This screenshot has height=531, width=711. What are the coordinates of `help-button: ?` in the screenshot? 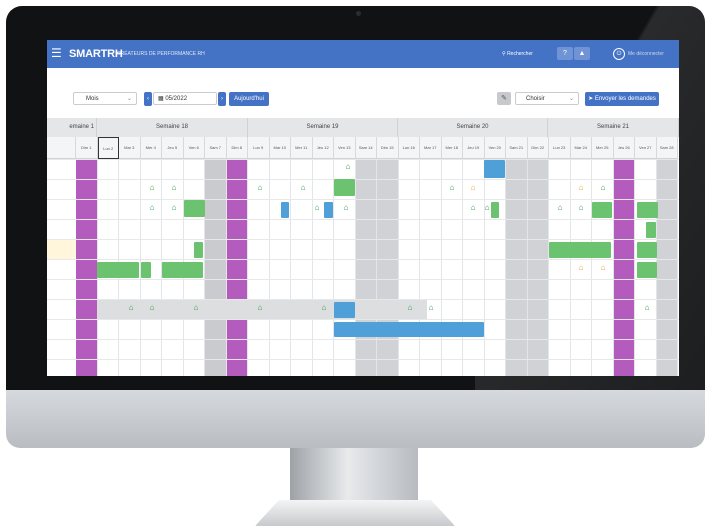 It's located at (565, 53).